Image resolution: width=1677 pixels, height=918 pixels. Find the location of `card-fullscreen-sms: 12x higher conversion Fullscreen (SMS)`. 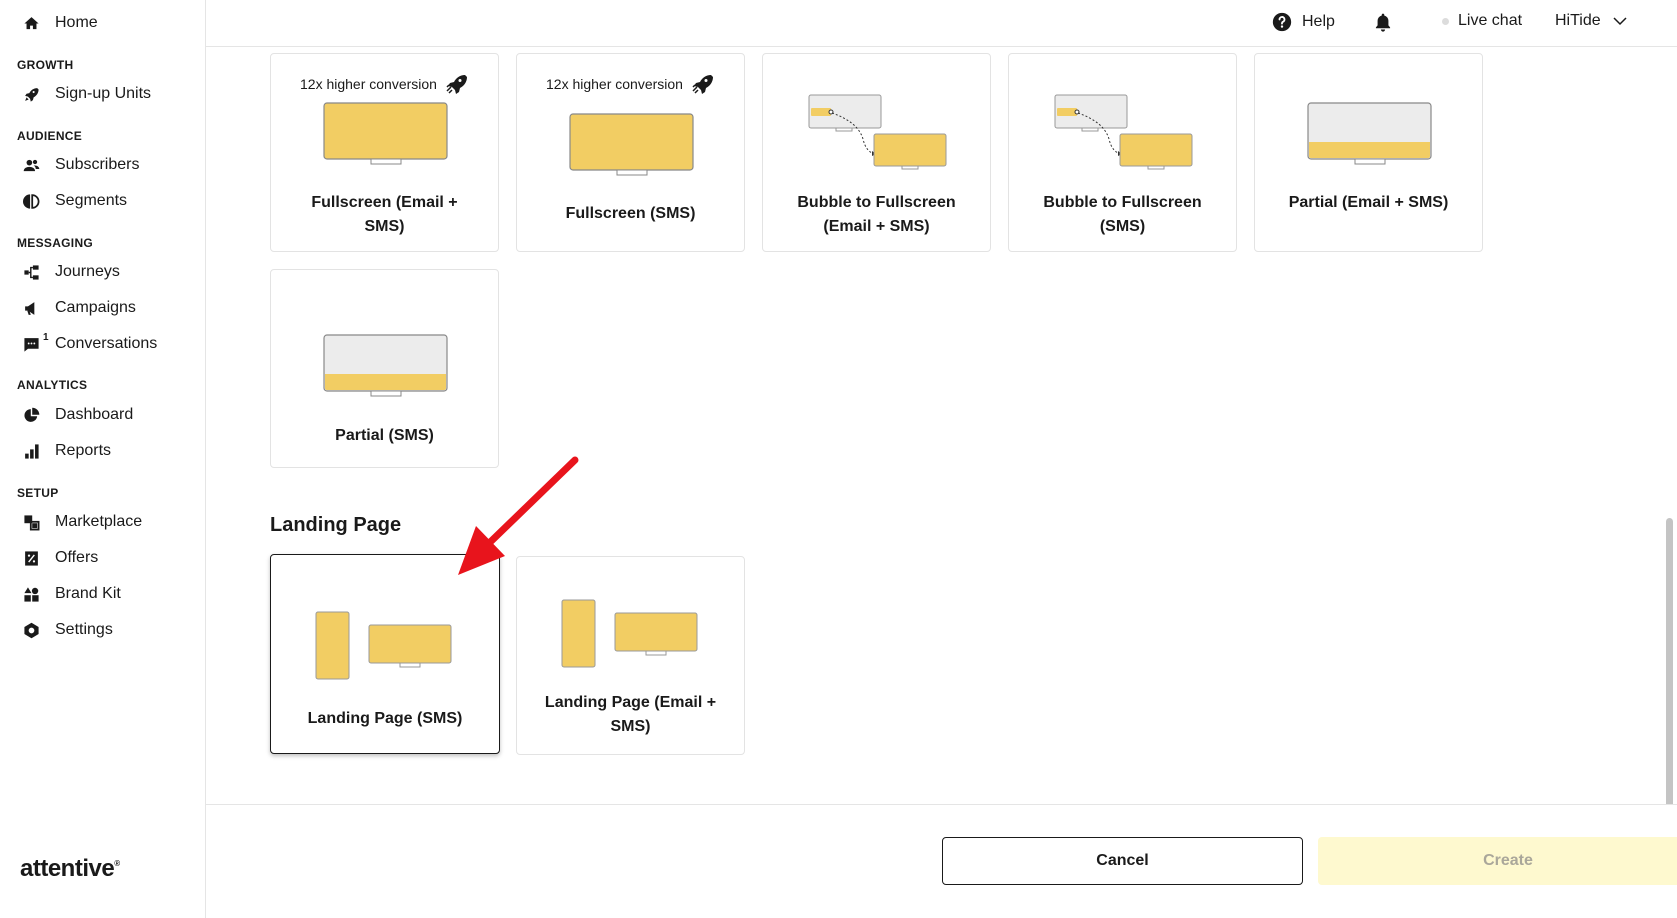

card-fullscreen-sms: 12x higher conversion Fullscreen (SMS) is located at coordinates (630, 152).